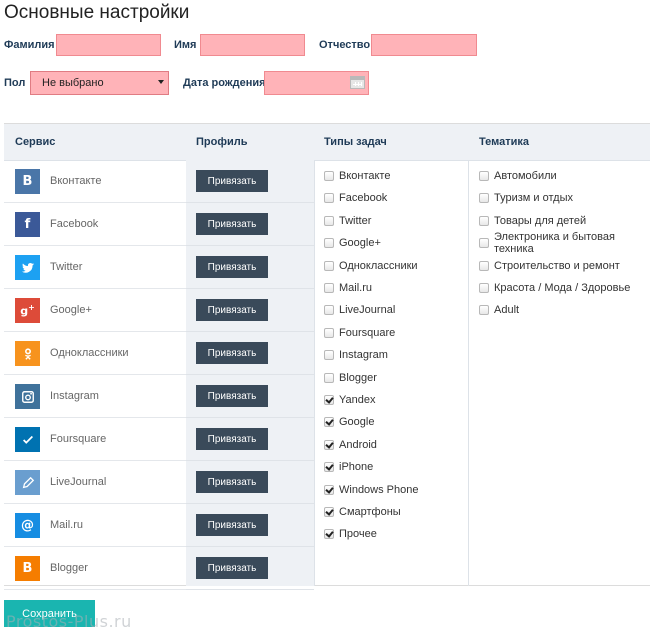  I want to click on service-name: Mail.ru, so click(67, 525).